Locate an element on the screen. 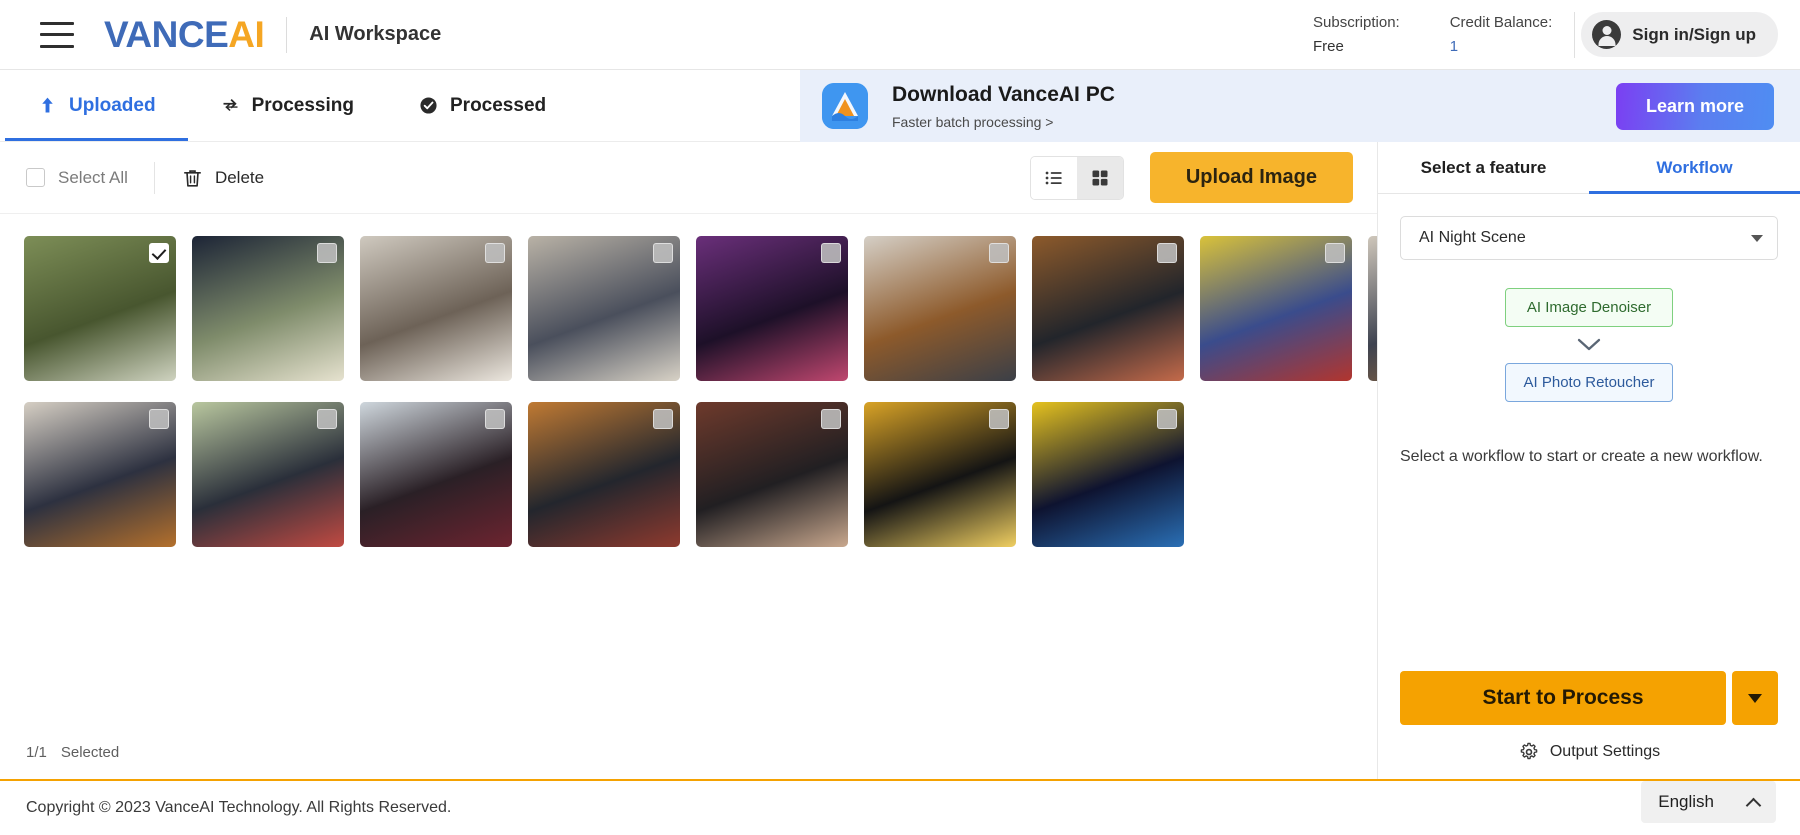 The width and height of the screenshot is (1800, 835). promo-subtitle: Faster batch processing > is located at coordinates (1254, 122).